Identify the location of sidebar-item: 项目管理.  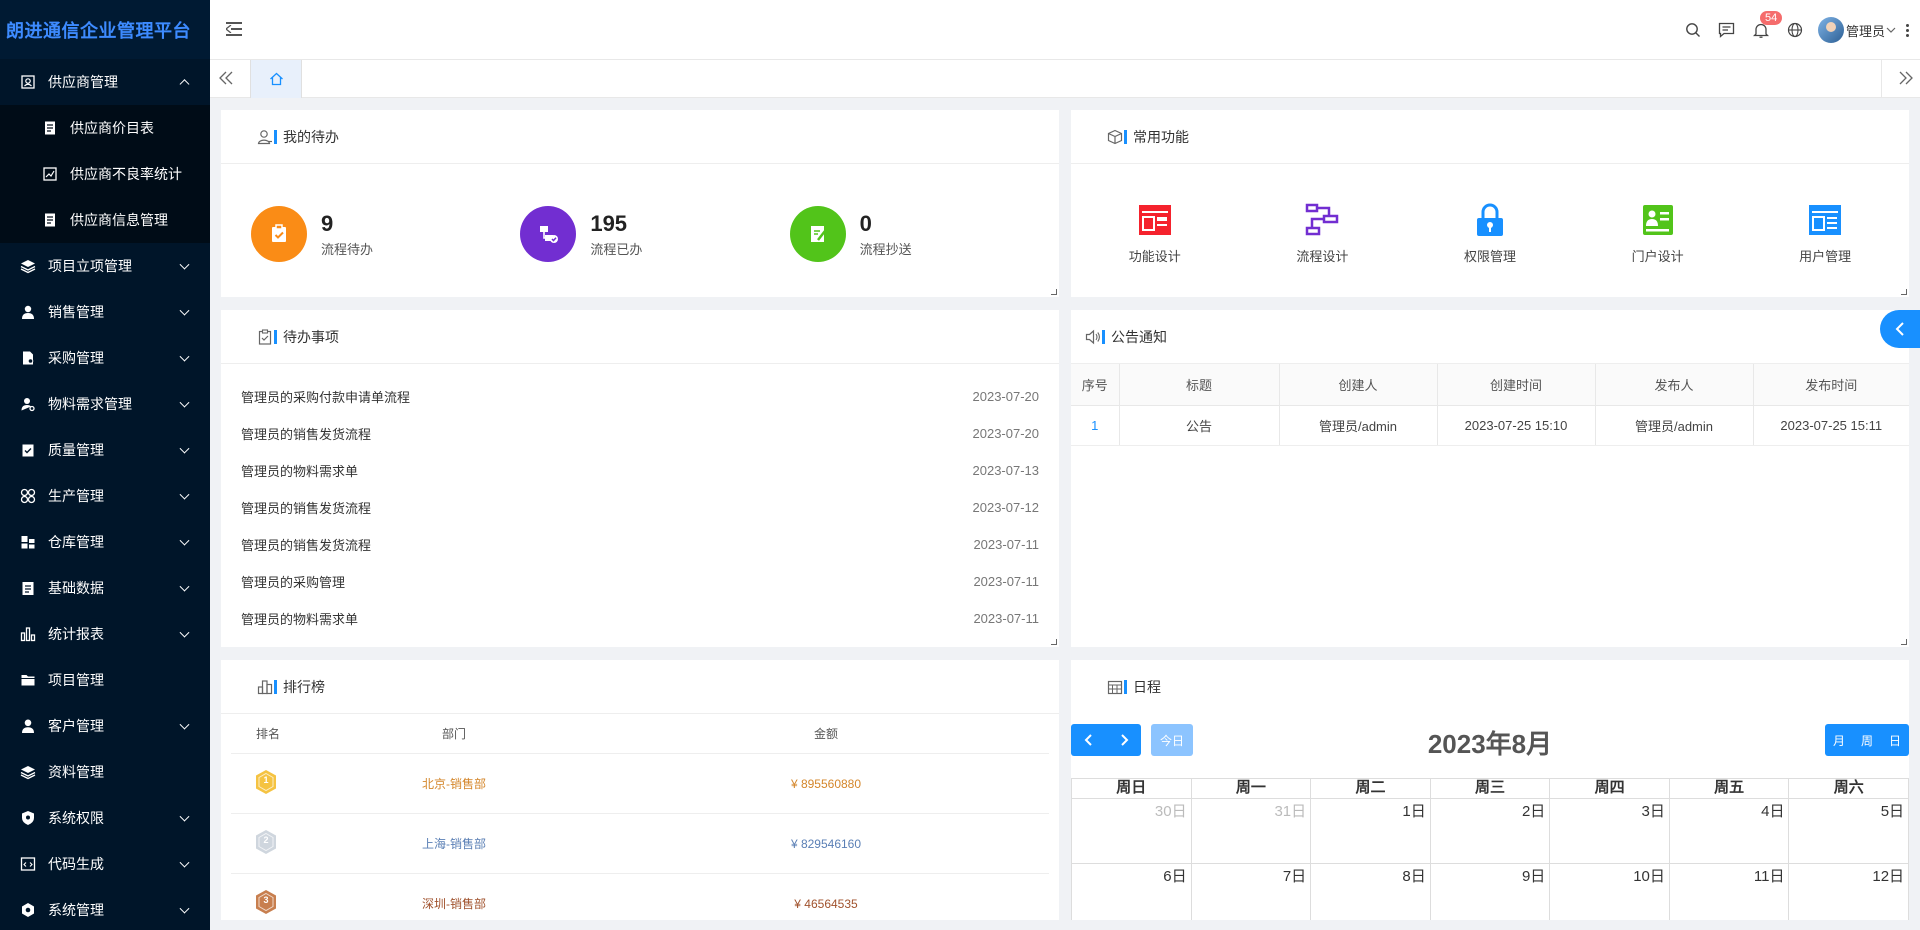
(105, 680).